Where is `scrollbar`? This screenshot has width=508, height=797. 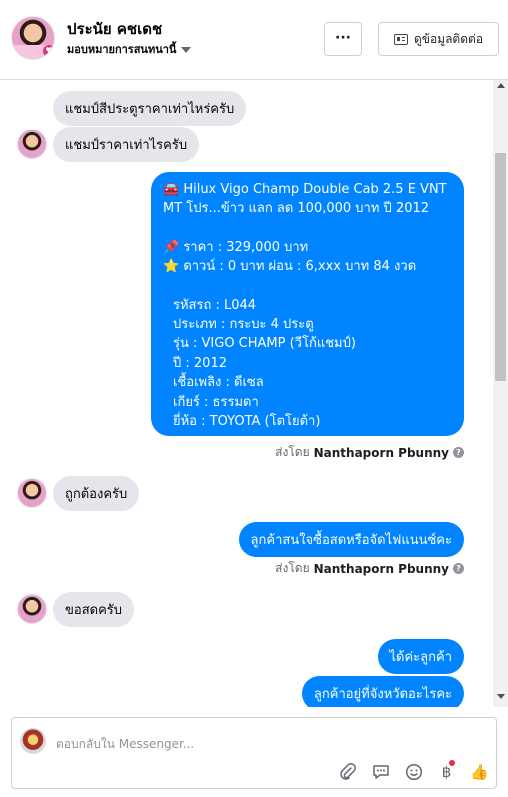 scrollbar is located at coordinates (500, 393).